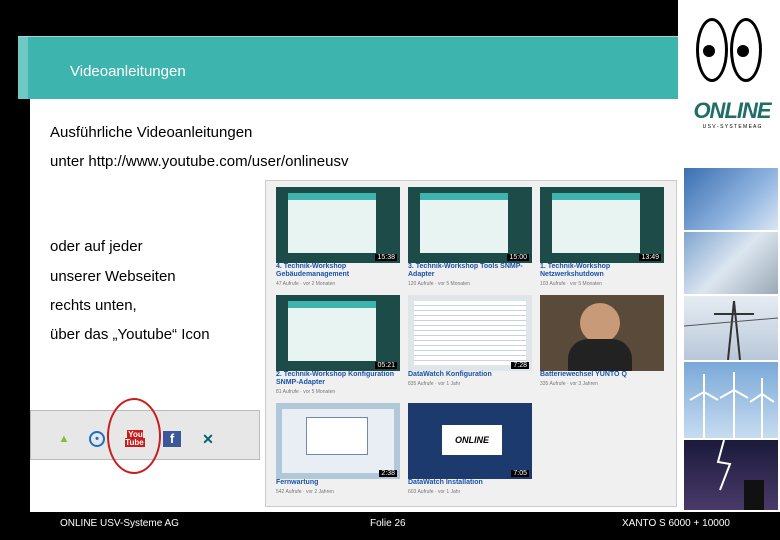  I want to click on video-duration: 05:21, so click(386, 365).